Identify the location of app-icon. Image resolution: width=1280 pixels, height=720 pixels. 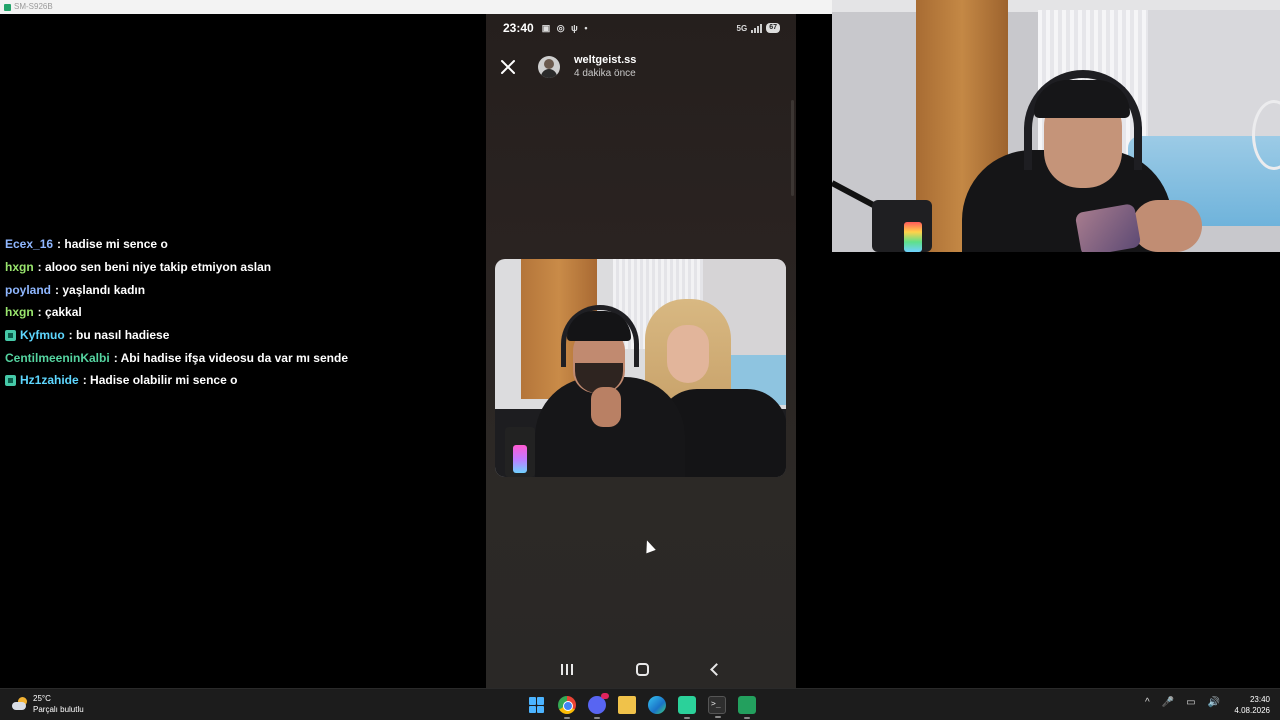
(7, 7).